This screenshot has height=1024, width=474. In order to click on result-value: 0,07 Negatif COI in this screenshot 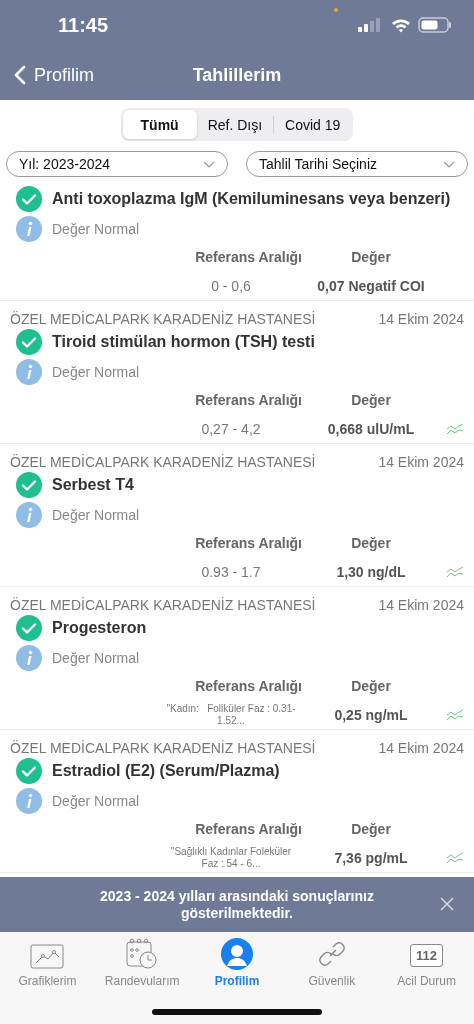, I will do `click(371, 285)`.